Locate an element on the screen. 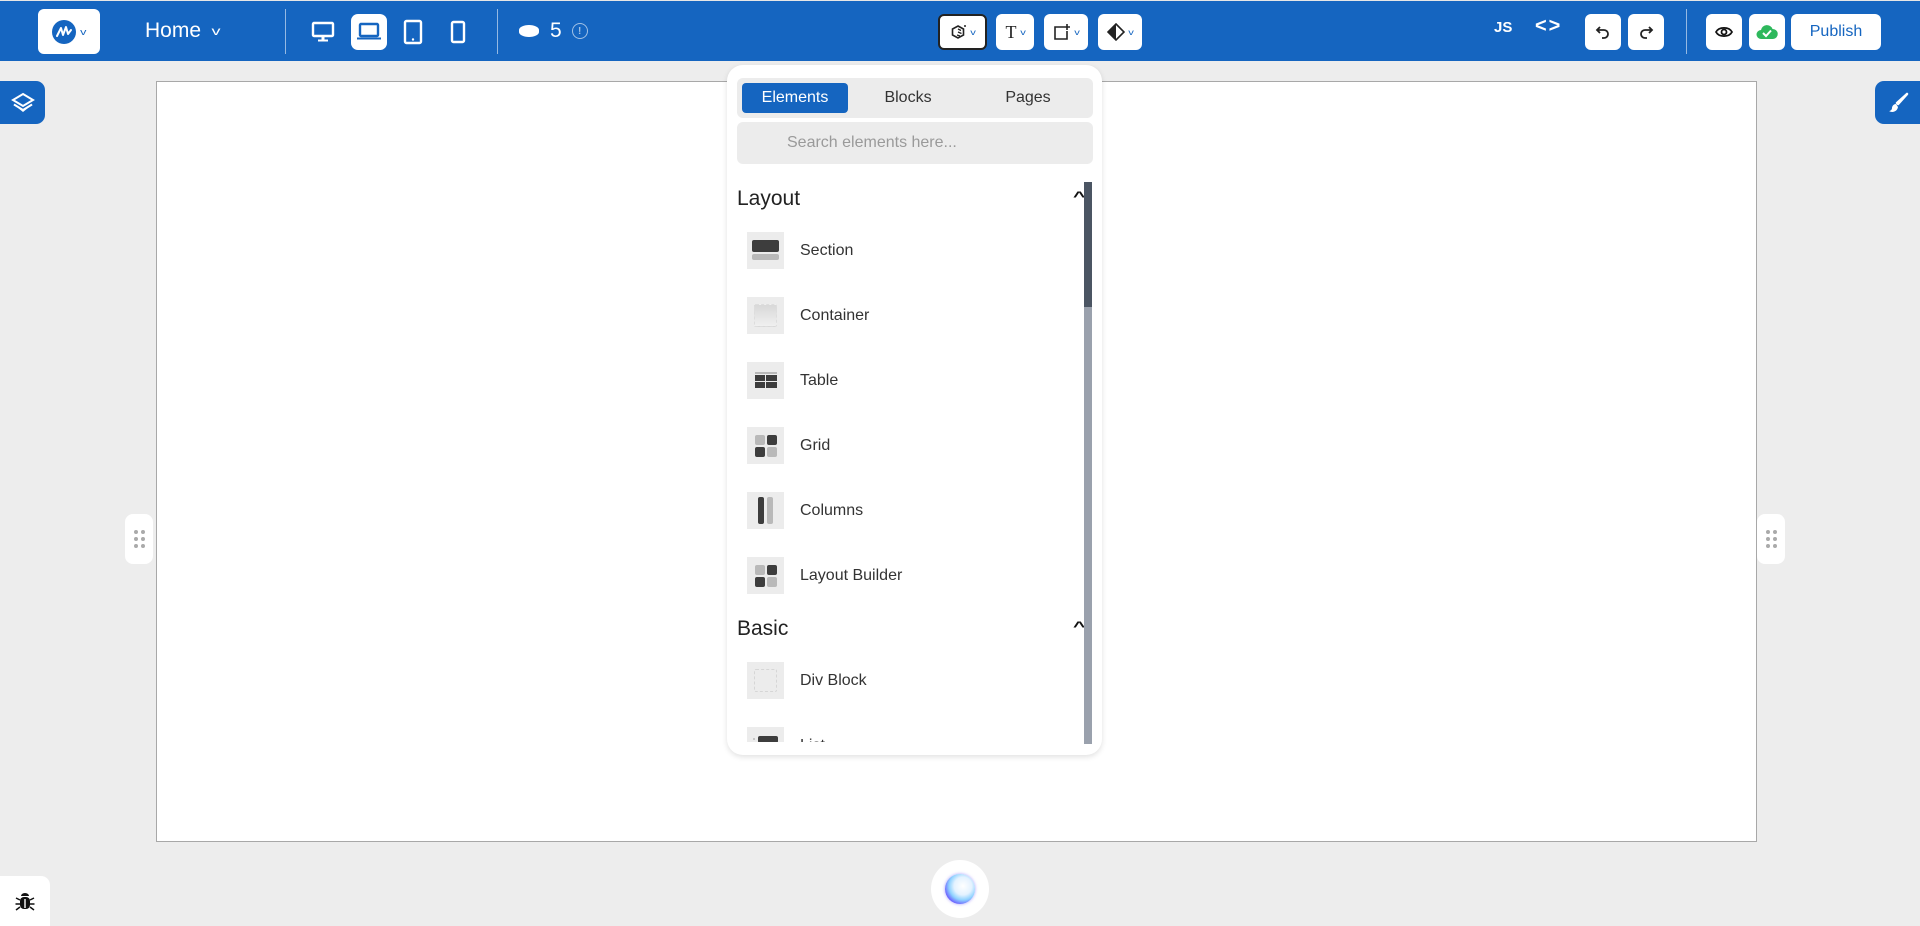 The height and width of the screenshot is (926, 1920). layout-builder-icon is located at coordinates (765, 575).